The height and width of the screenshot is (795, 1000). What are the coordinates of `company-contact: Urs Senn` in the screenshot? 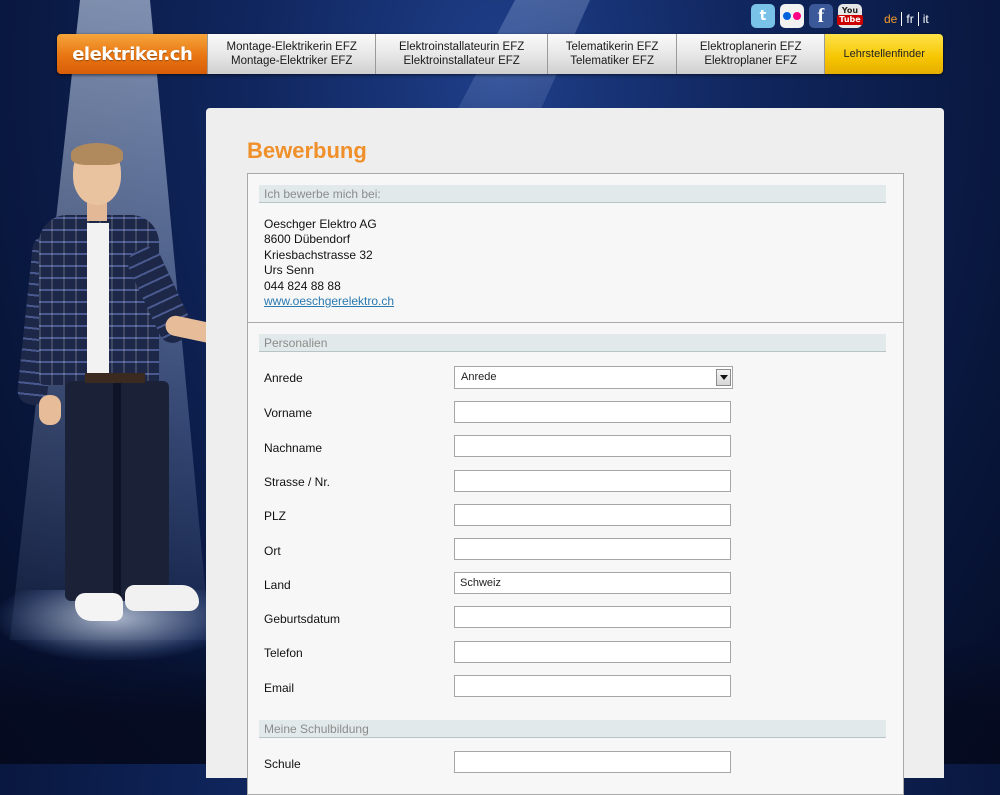 It's located at (289, 270).